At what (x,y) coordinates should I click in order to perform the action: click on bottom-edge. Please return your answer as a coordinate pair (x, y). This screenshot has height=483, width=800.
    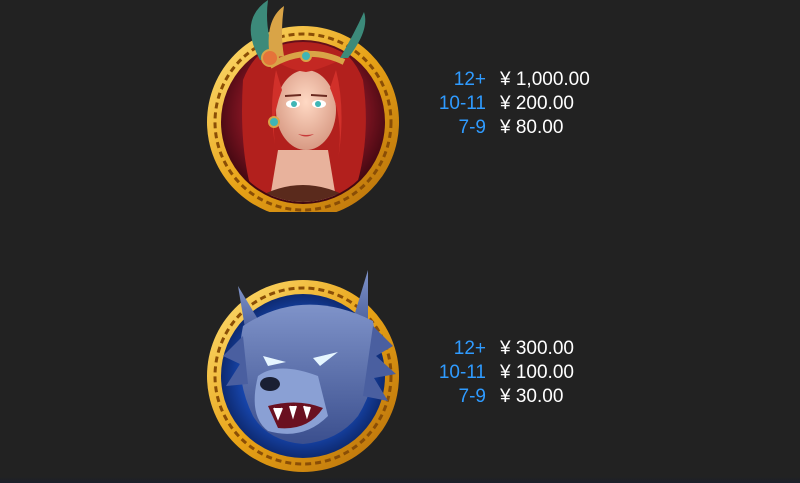
    Looking at the image, I should click on (400, 480).